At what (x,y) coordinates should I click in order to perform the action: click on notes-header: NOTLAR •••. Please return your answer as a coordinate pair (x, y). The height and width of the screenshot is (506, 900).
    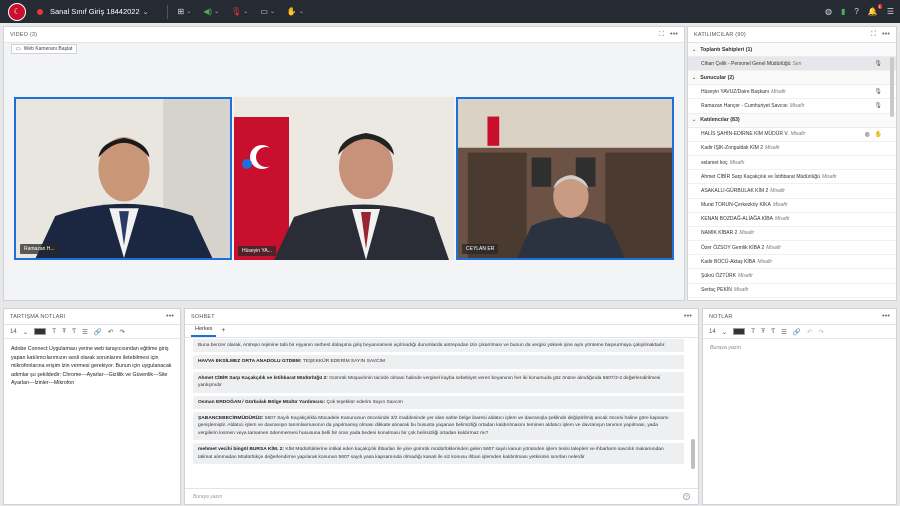
    Looking at the image, I should click on (799, 317).